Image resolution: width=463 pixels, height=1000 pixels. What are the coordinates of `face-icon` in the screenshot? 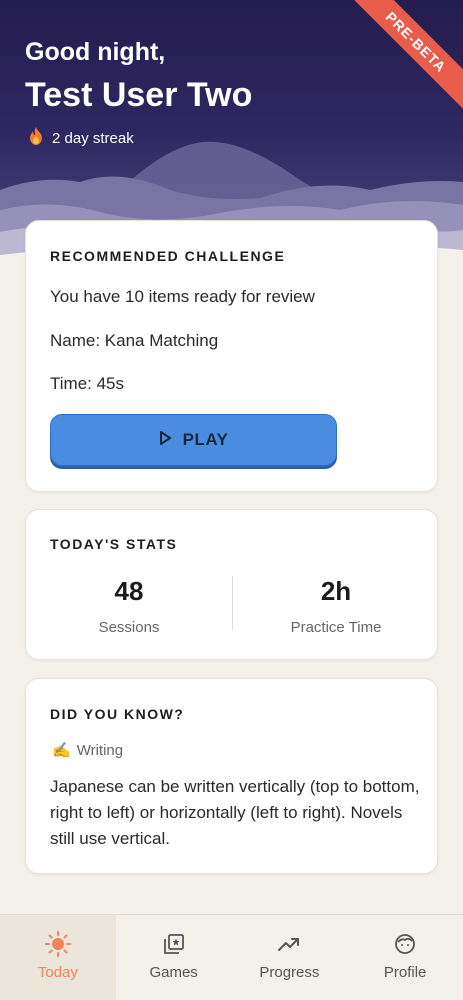 It's located at (405, 944).